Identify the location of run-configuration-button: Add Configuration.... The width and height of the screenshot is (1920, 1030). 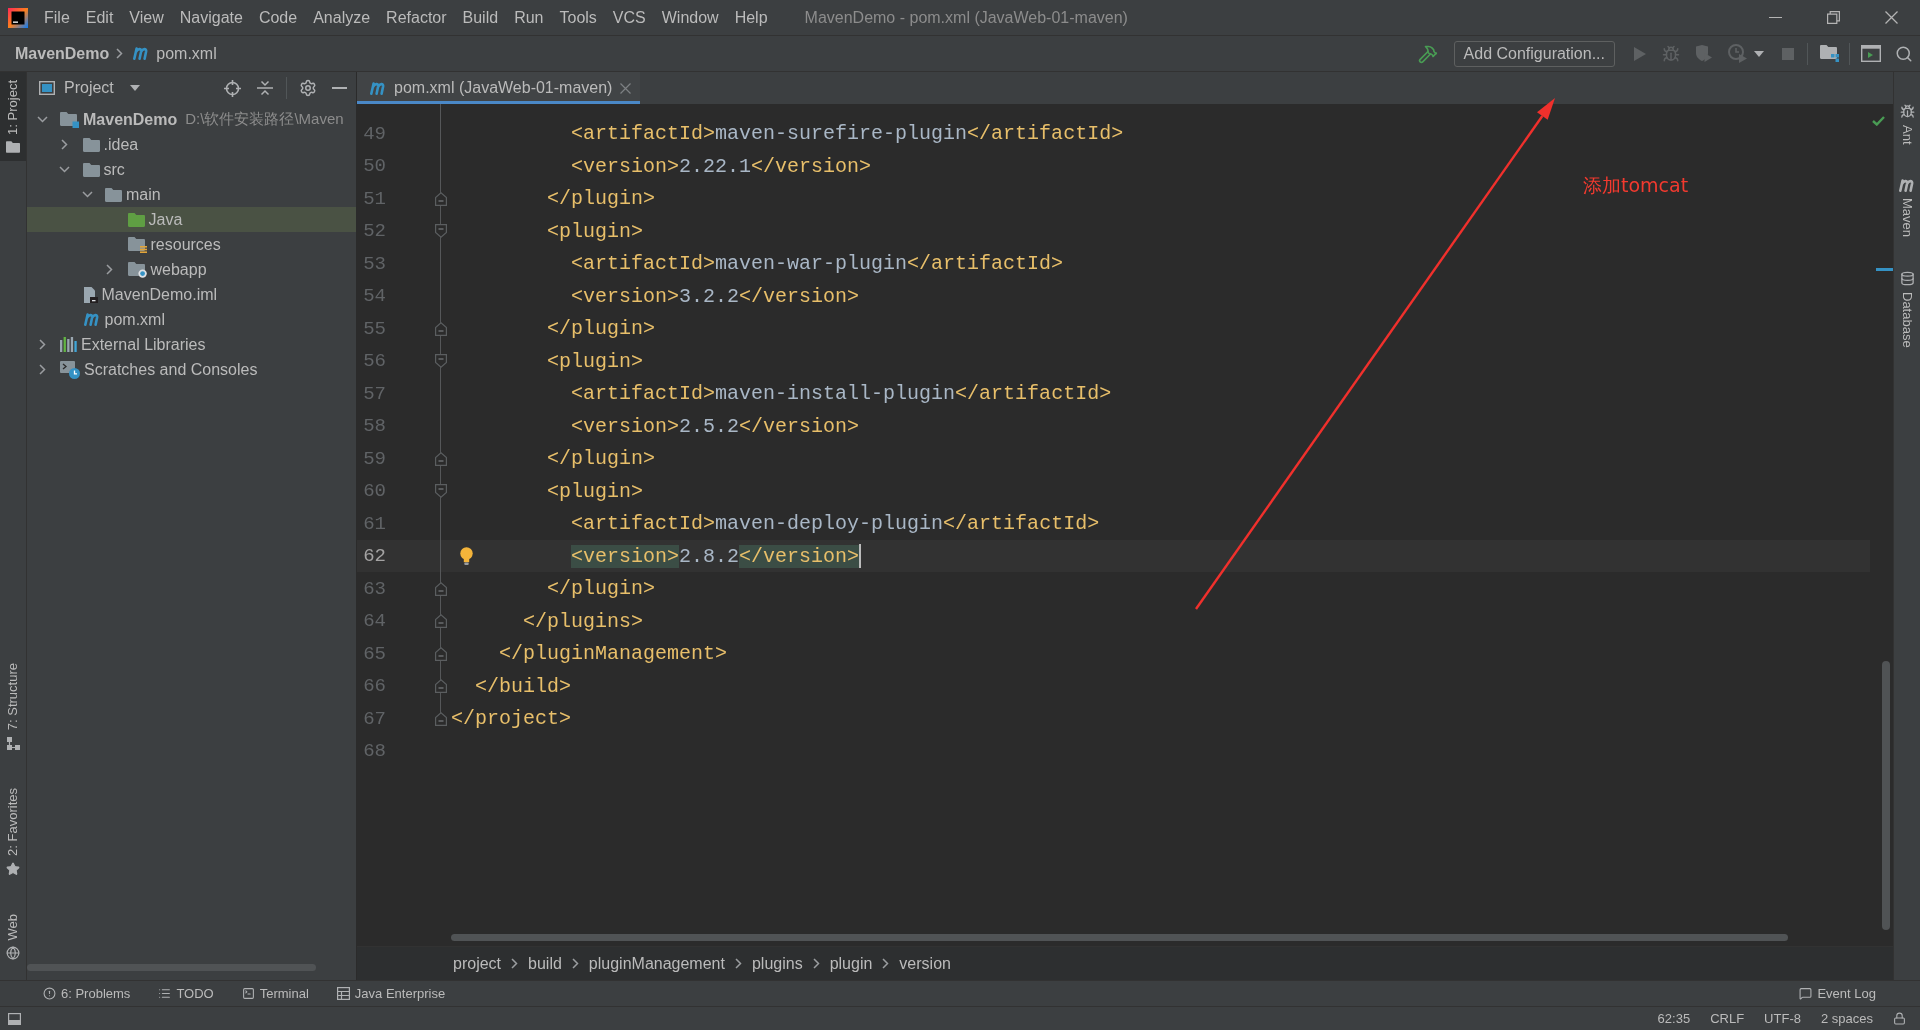
(1534, 53).